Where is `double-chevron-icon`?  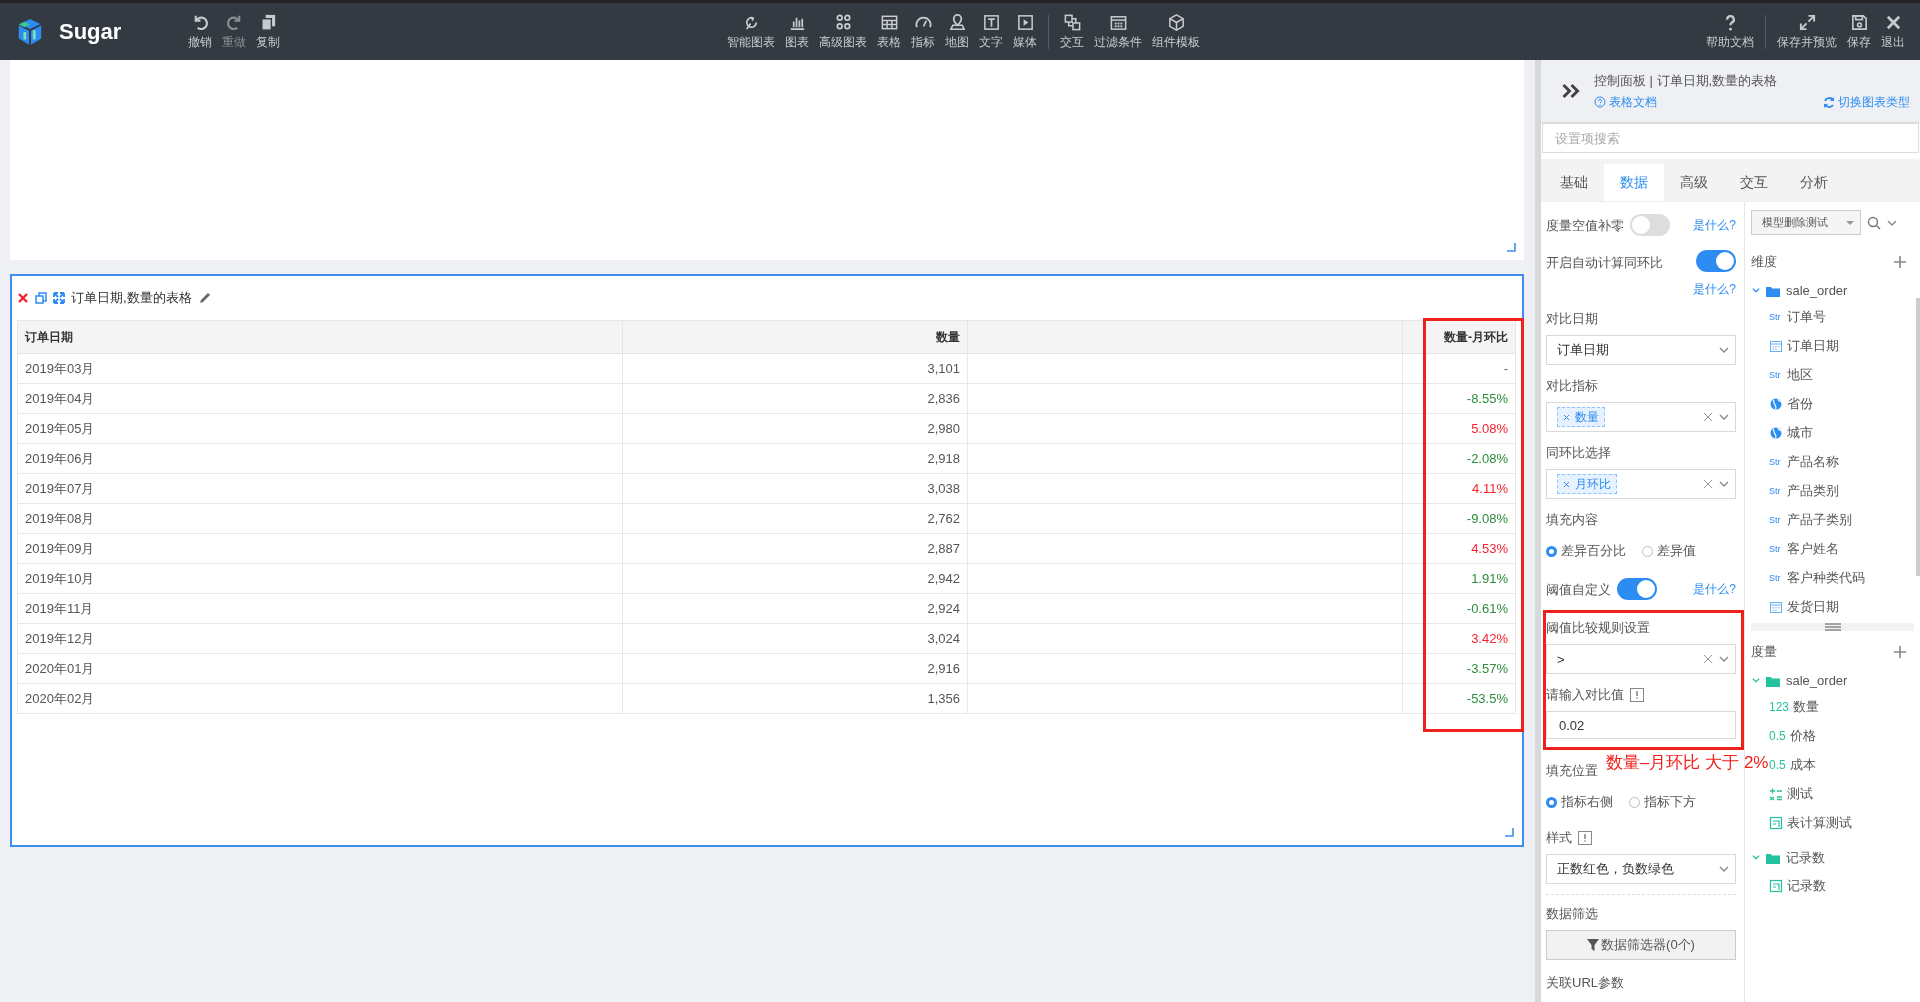
double-chevron-icon is located at coordinates (1570, 91).